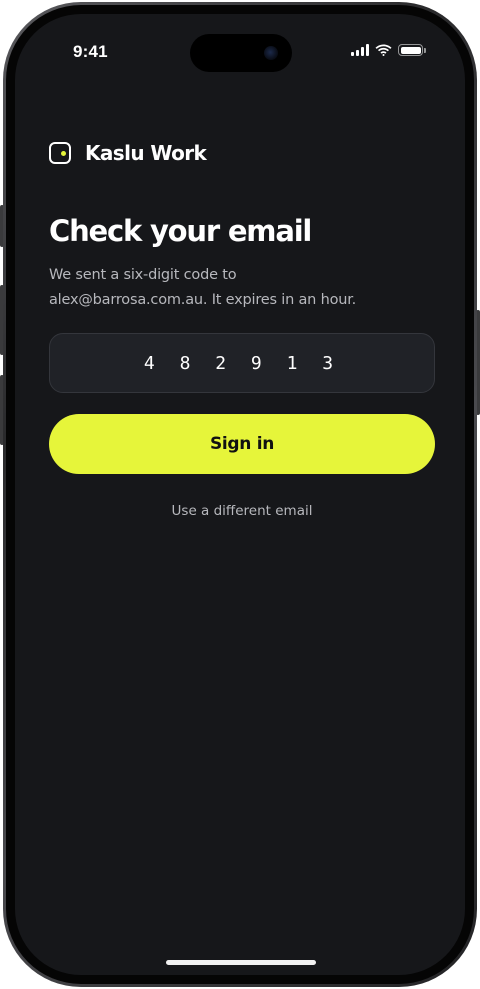 The image size is (480, 989). I want to click on home-indicator, so click(241, 962).